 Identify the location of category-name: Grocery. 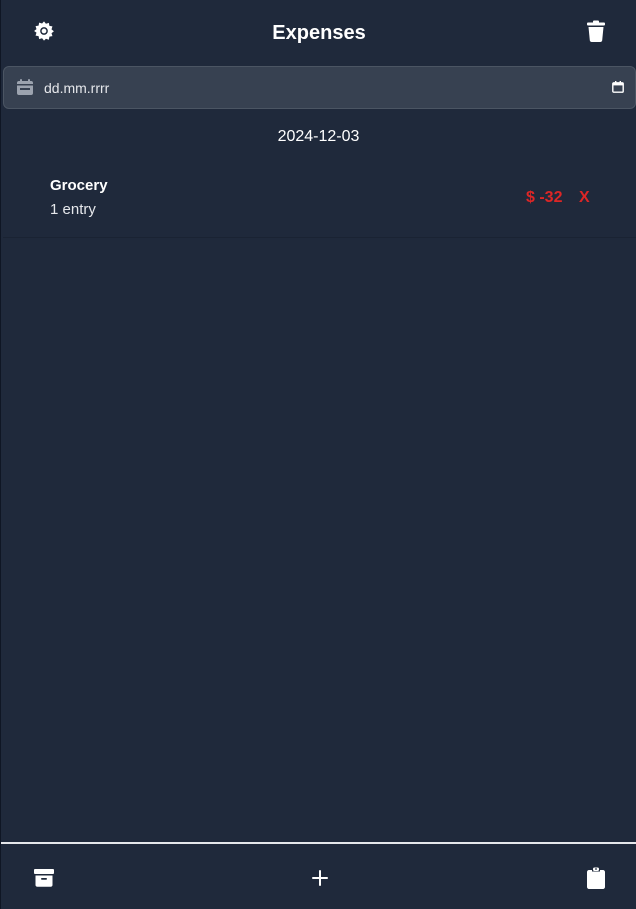
(79, 185).